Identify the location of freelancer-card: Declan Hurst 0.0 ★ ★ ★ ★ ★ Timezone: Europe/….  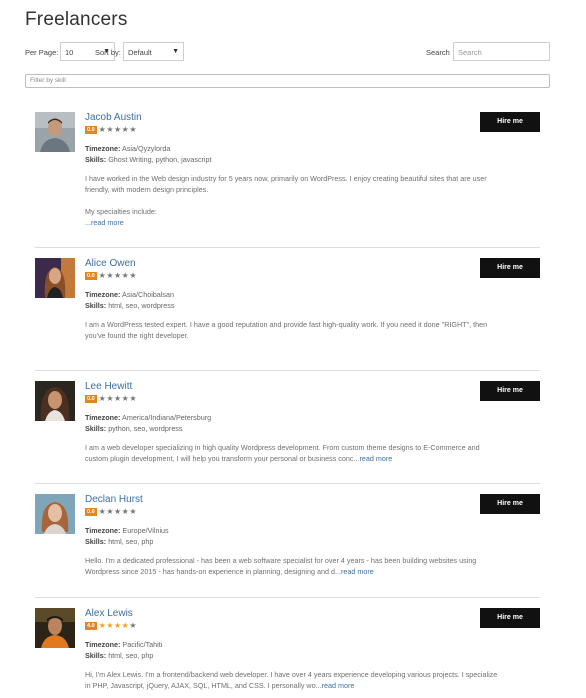
(287, 546).